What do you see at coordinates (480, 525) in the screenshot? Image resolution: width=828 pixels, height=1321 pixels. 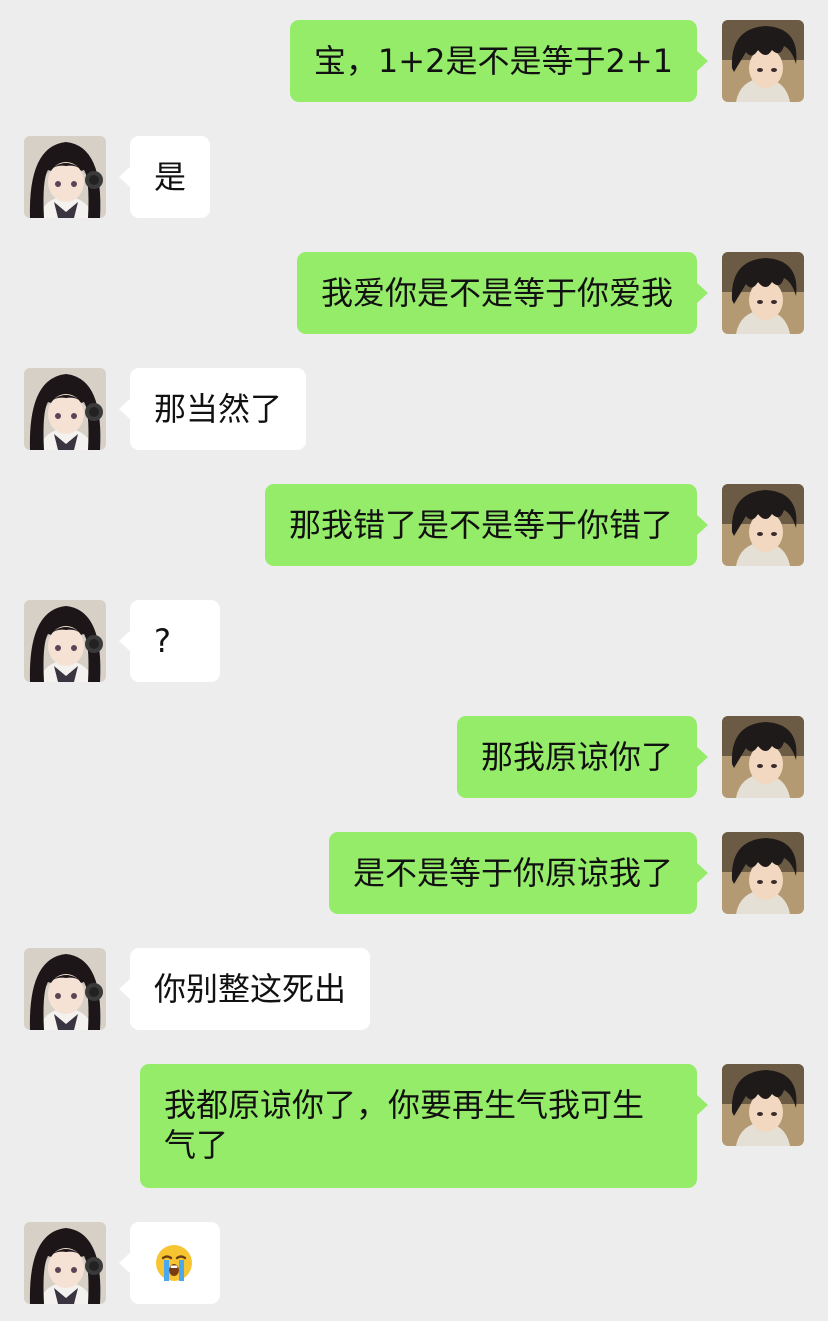 I see `message-text: 那我错了是不是等于你错了` at bounding box center [480, 525].